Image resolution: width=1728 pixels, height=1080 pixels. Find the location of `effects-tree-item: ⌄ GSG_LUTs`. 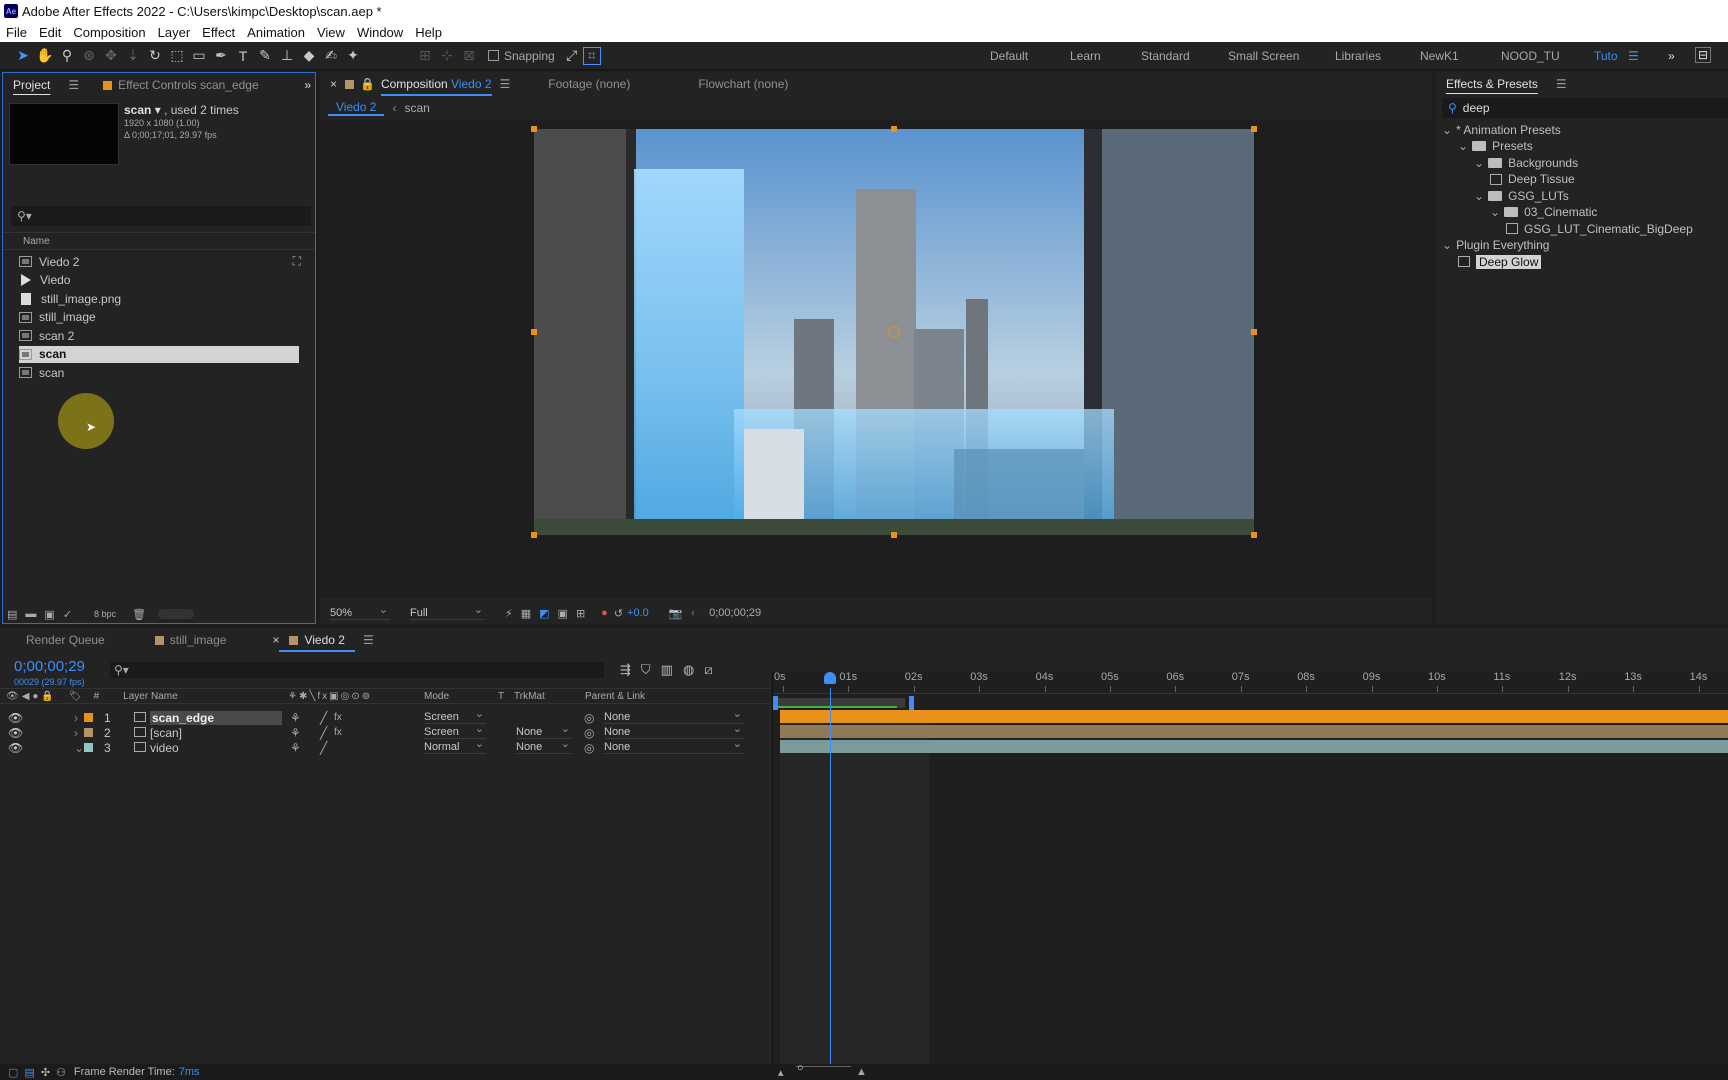

effects-tree-item: ⌄ GSG_LUTs is located at coordinates (1521, 195).